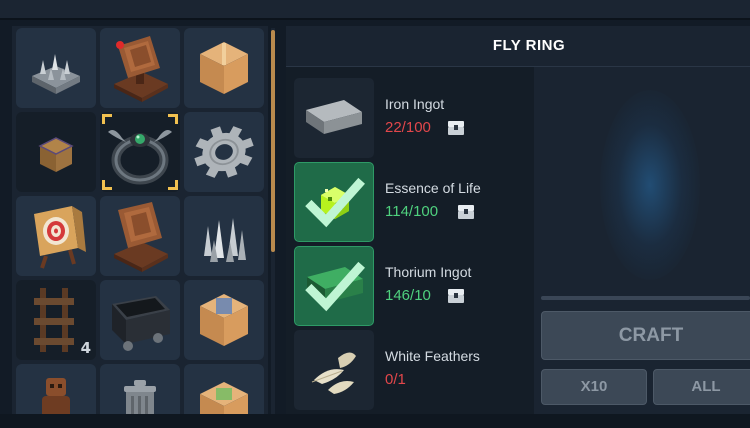 The height and width of the screenshot is (428, 750). I want to click on archery-target-icon, so click(60, 237).